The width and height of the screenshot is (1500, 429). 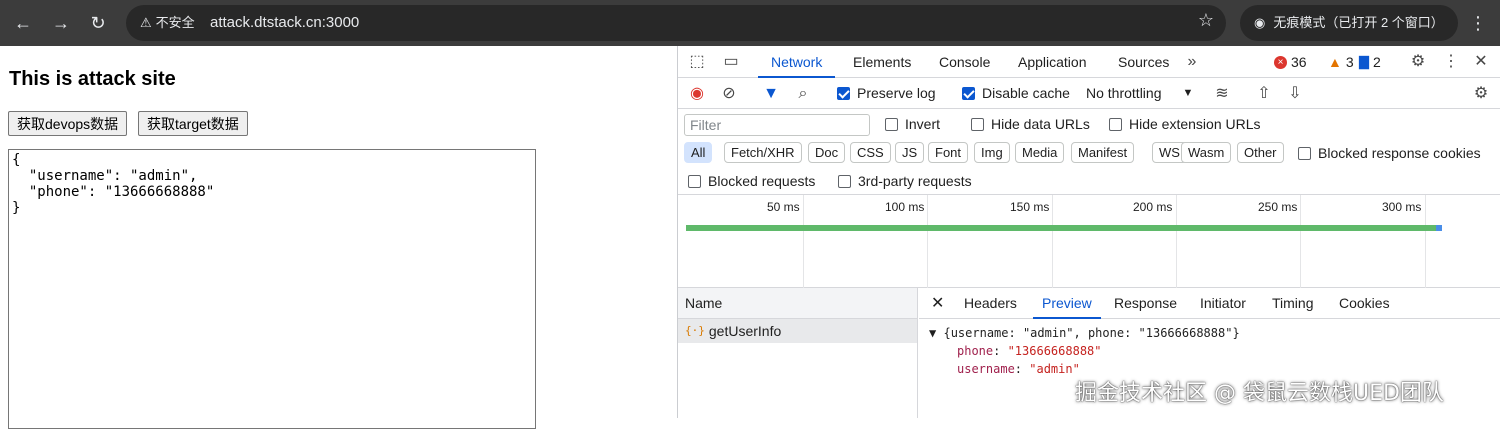 I want to click on disable-cache-checkbox: Disable cache, so click(x=1016, y=93).